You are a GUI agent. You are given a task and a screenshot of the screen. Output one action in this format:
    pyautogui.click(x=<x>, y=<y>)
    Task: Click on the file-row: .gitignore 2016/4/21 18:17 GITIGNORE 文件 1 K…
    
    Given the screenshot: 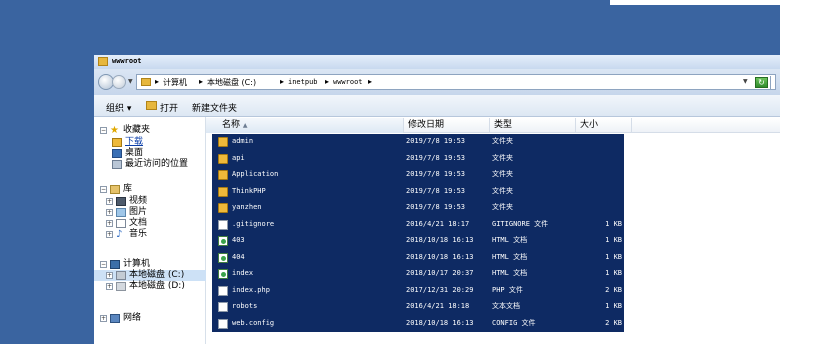 What is the action you would take?
    pyautogui.click(x=418, y=225)
    